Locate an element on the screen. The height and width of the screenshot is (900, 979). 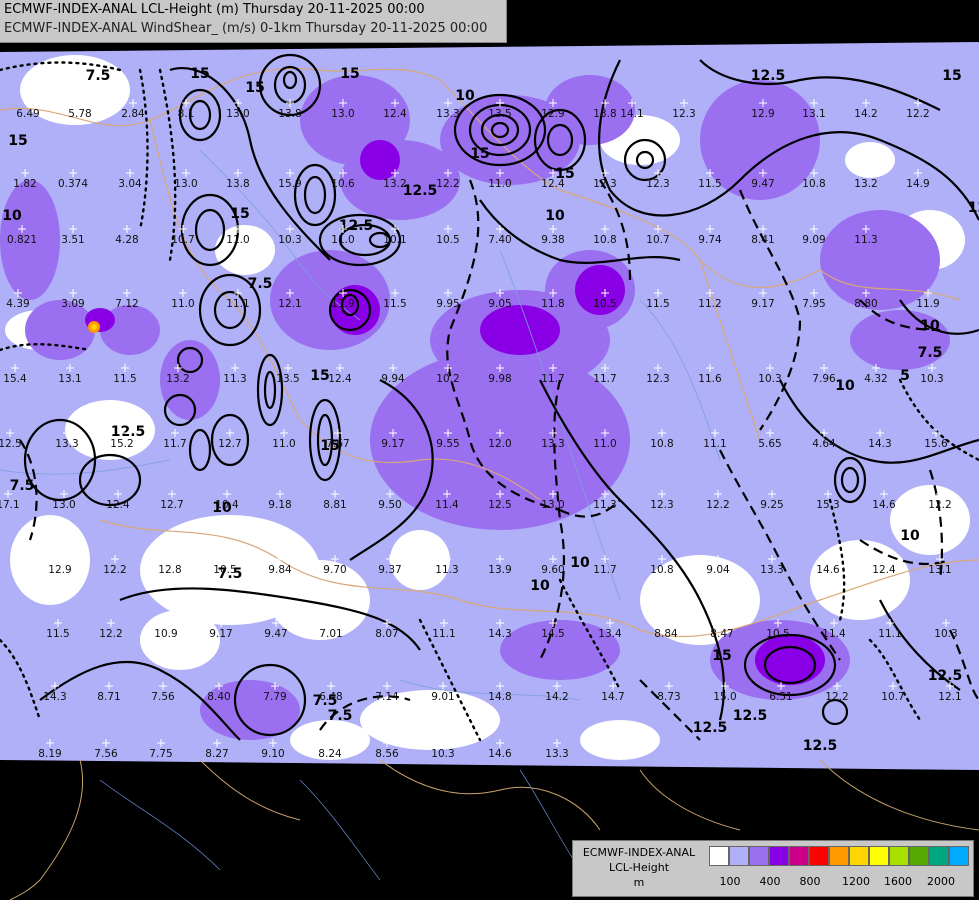
grid-value: 13.4 is located at coordinates (610, 634).